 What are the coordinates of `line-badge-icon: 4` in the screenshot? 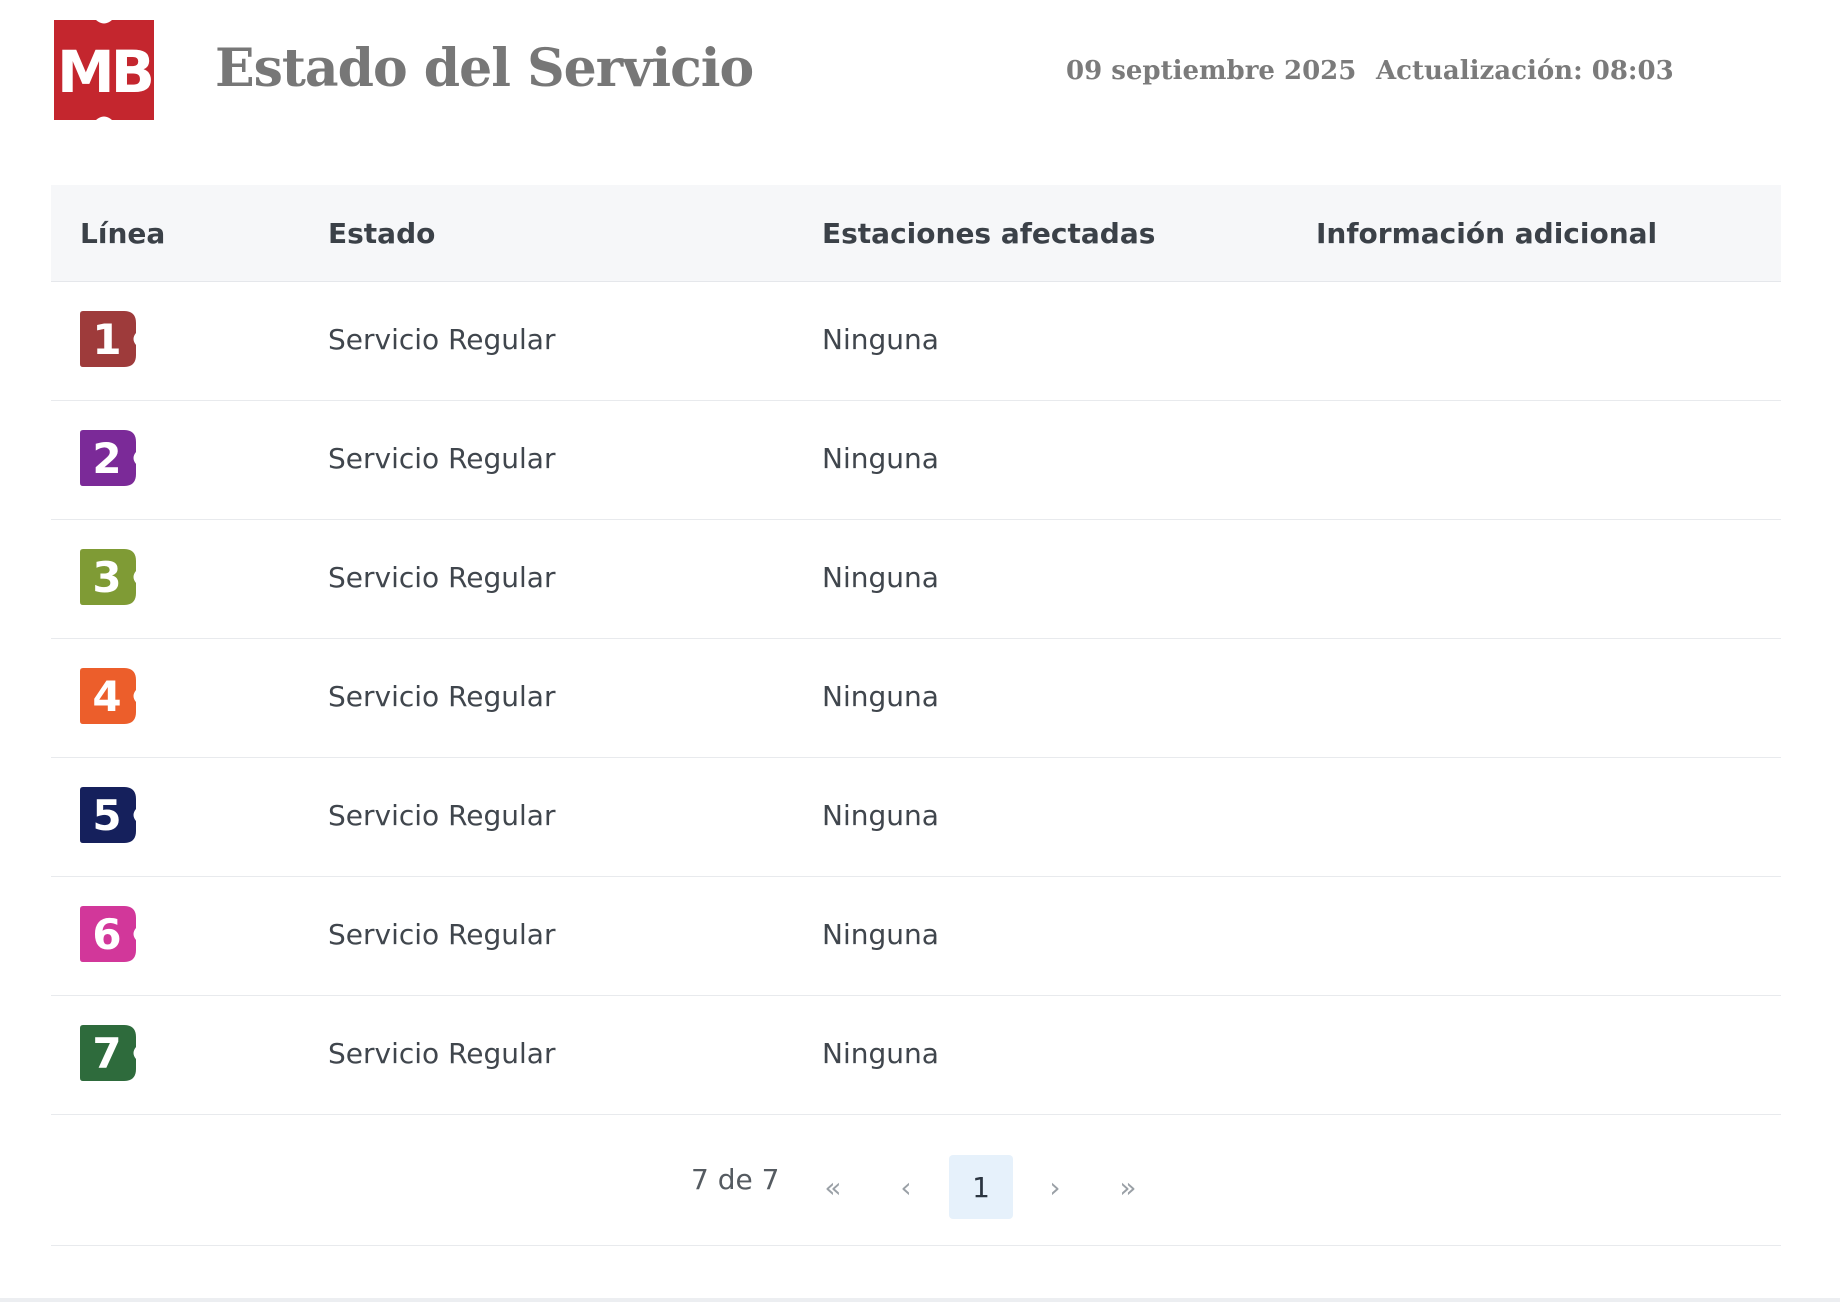 It's located at (108, 696).